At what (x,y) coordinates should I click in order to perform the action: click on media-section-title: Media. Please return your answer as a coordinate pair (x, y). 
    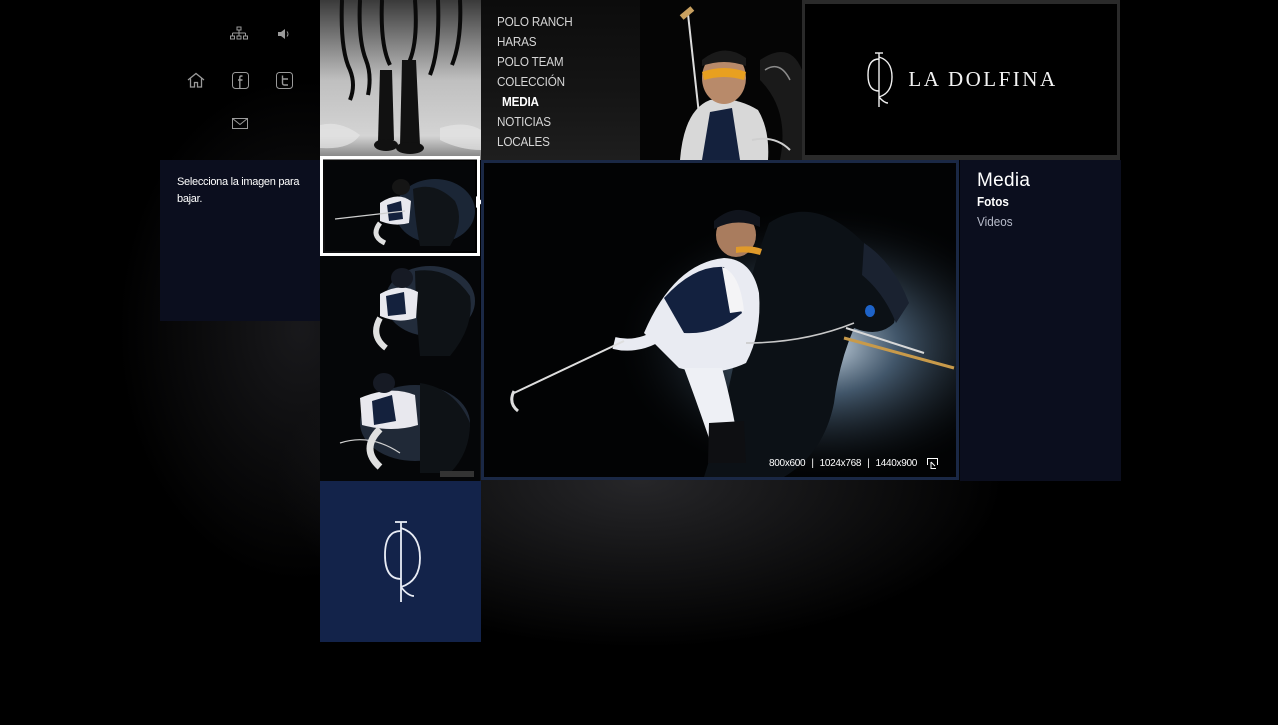
    Looking at the image, I should click on (1004, 180).